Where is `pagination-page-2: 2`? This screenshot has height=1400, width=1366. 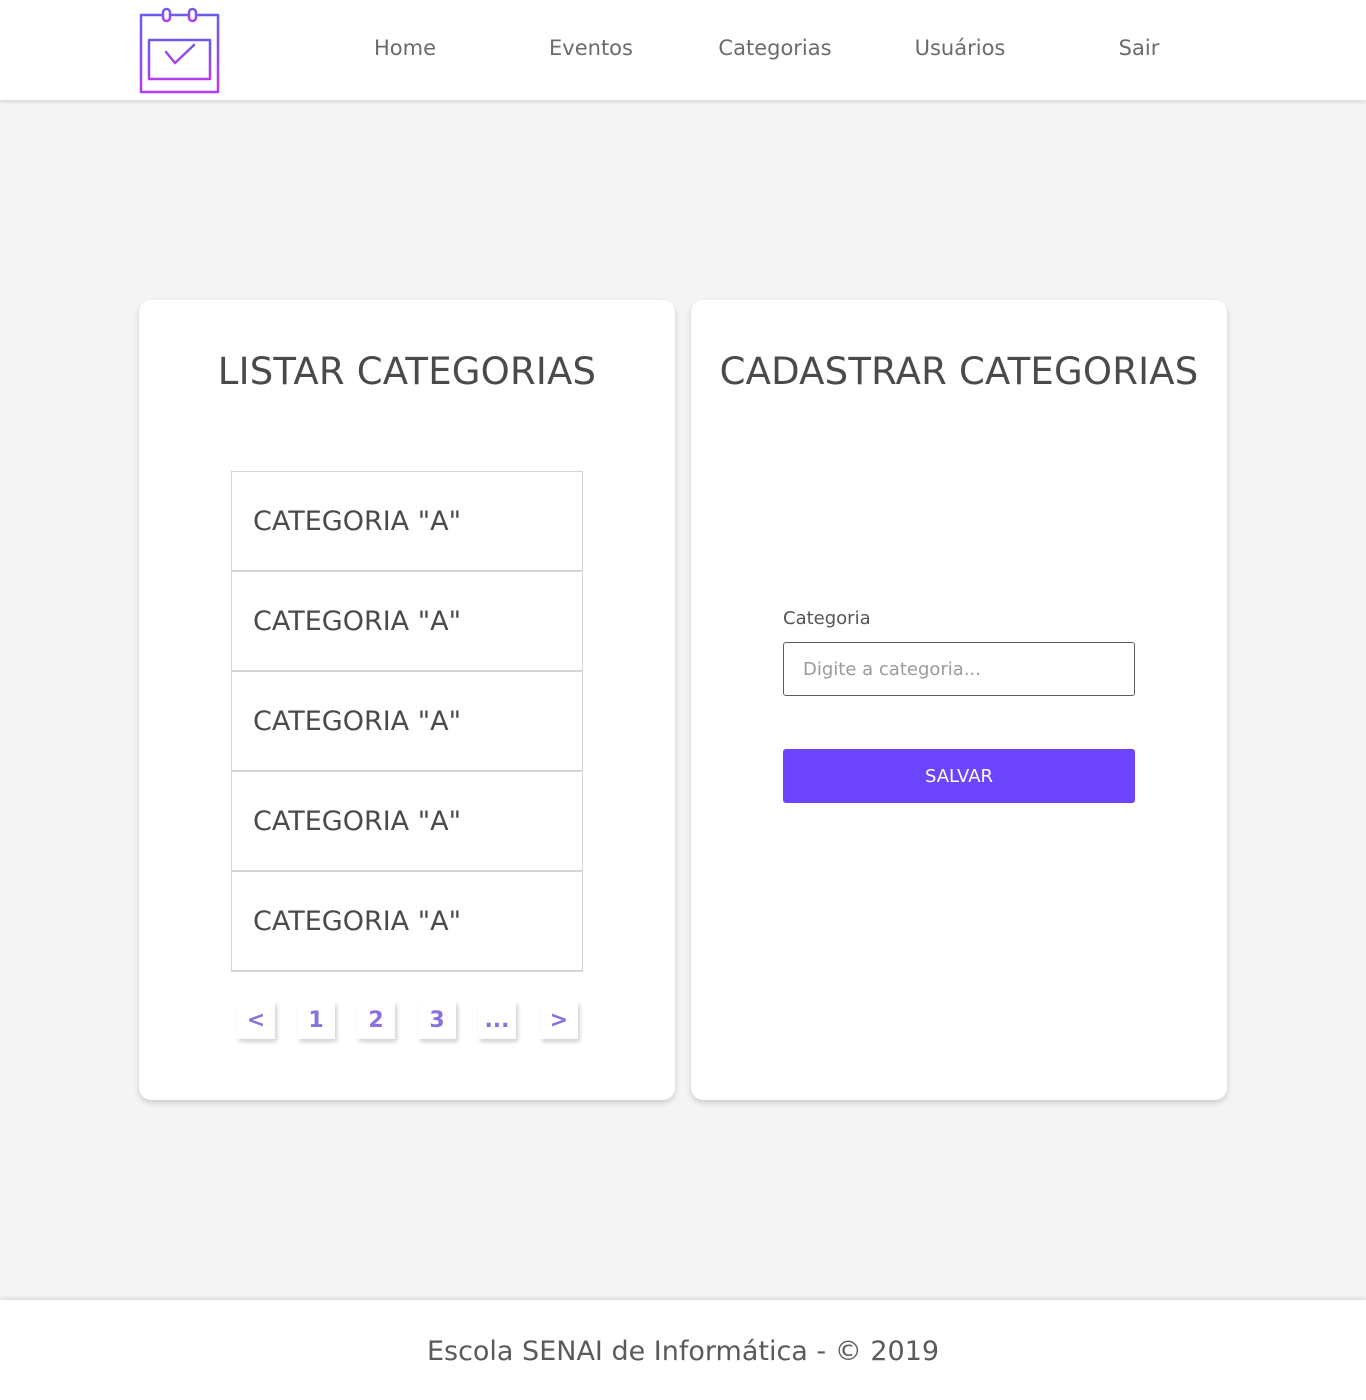 pagination-page-2: 2 is located at coordinates (376, 1020).